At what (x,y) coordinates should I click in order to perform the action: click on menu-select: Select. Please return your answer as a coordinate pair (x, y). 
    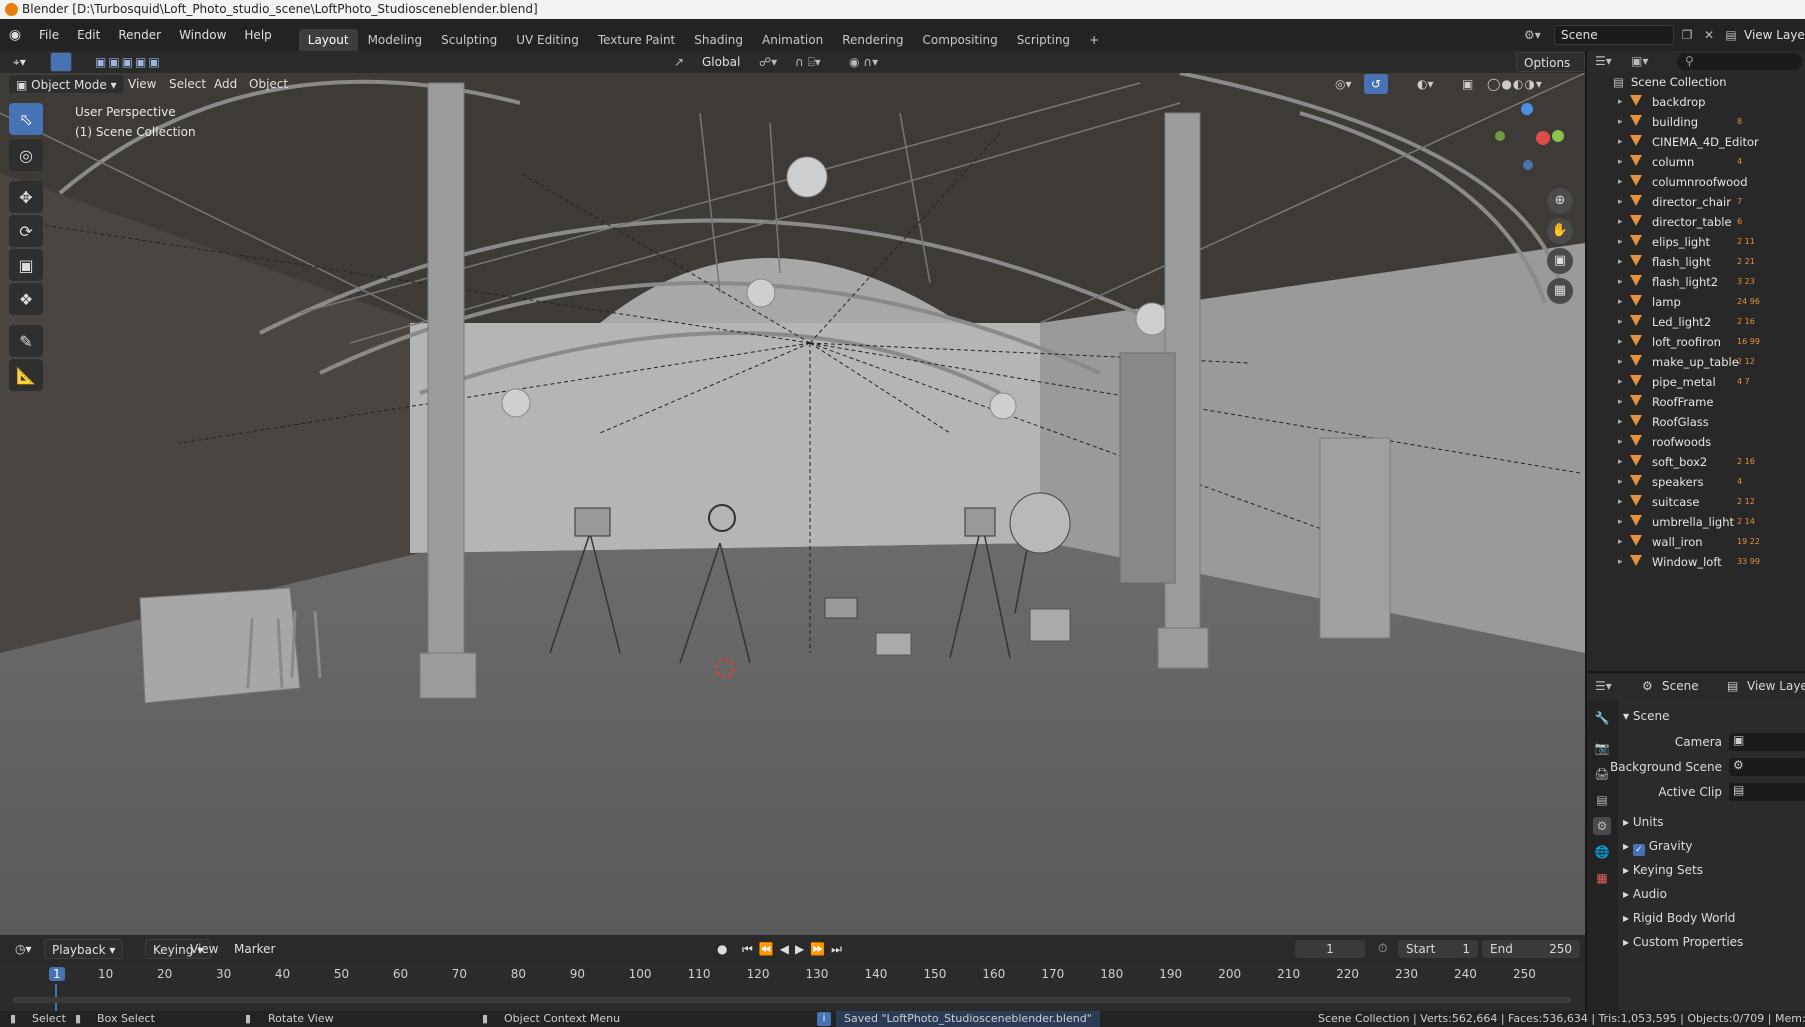
    Looking at the image, I should click on (187, 84).